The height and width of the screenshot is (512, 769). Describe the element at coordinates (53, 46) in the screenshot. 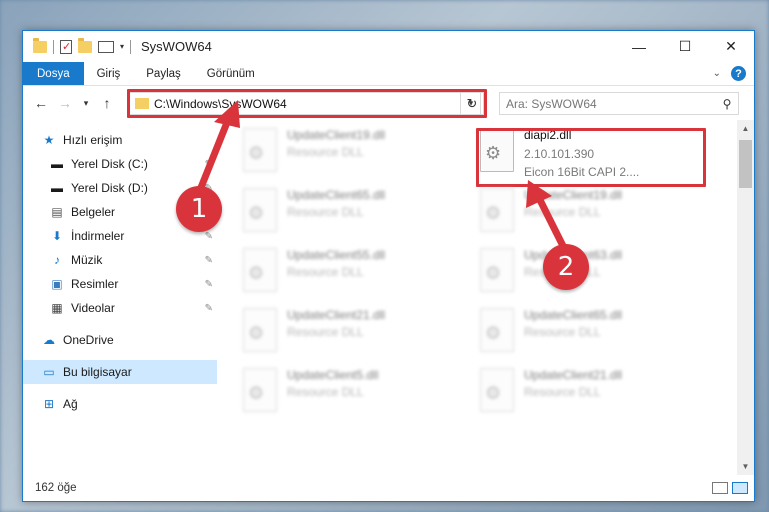

I see `divider` at that location.